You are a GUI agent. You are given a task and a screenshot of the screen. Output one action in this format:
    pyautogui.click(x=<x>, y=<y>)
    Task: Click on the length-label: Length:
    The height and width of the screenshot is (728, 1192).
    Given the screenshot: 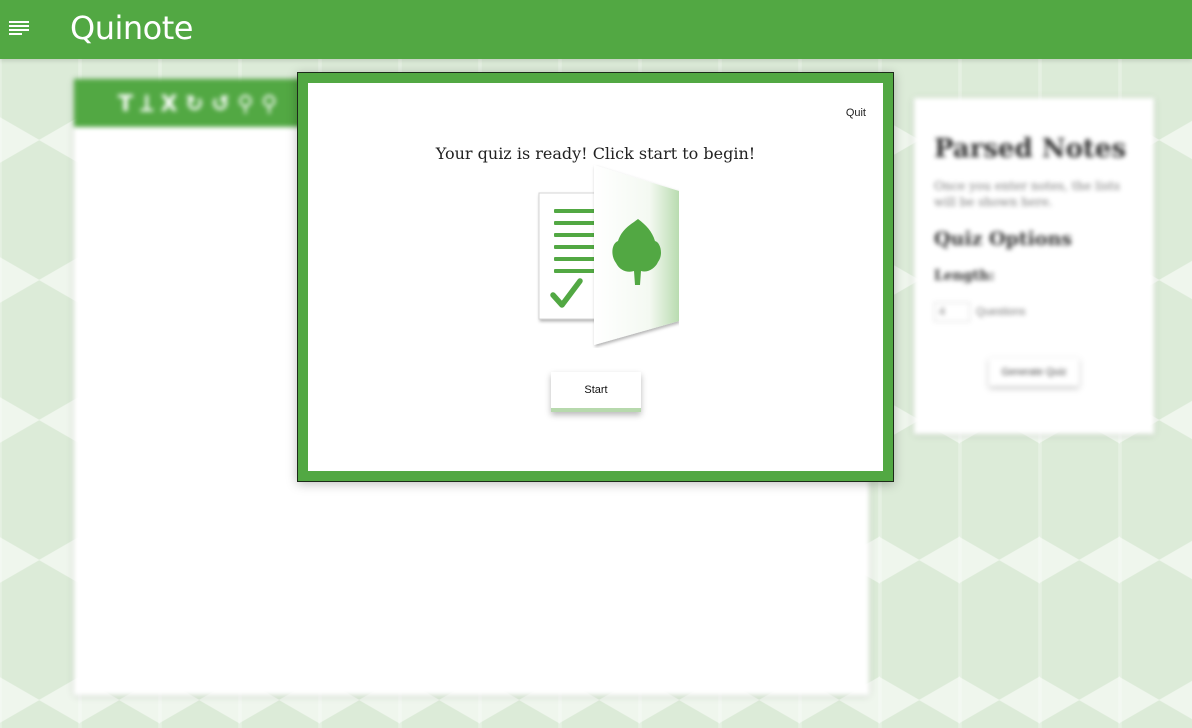 What is the action you would take?
    pyautogui.click(x=964, y=276)
    